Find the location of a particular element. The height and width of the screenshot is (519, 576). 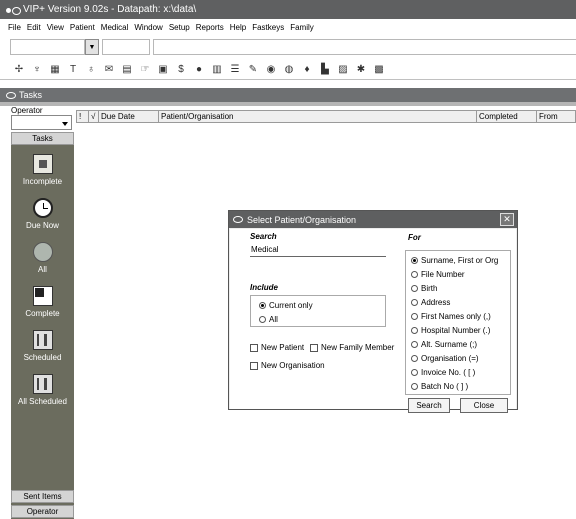

chart-icon: ▤ is located at coordinates (127, 70).